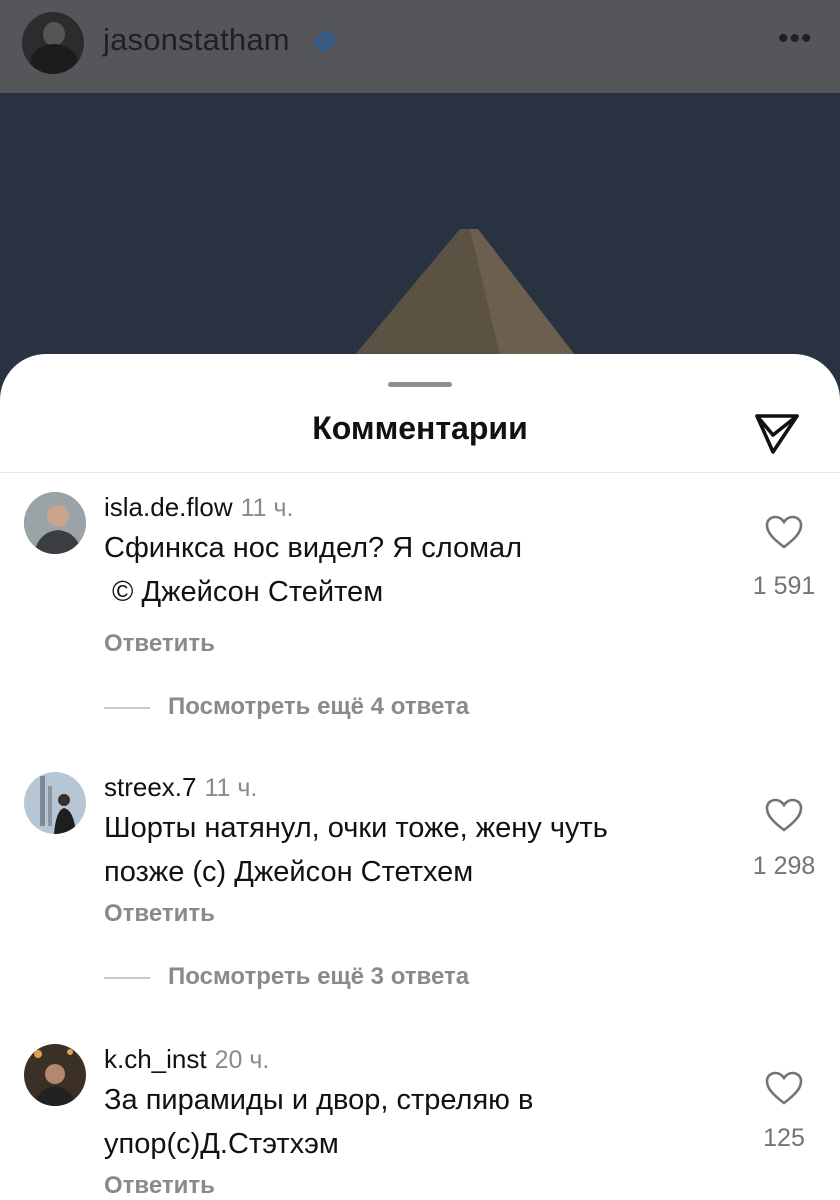  What do you see at coordinates (53, 43) in the screenshot?
I see `profile-avatar` at bounding box center [53, 43].